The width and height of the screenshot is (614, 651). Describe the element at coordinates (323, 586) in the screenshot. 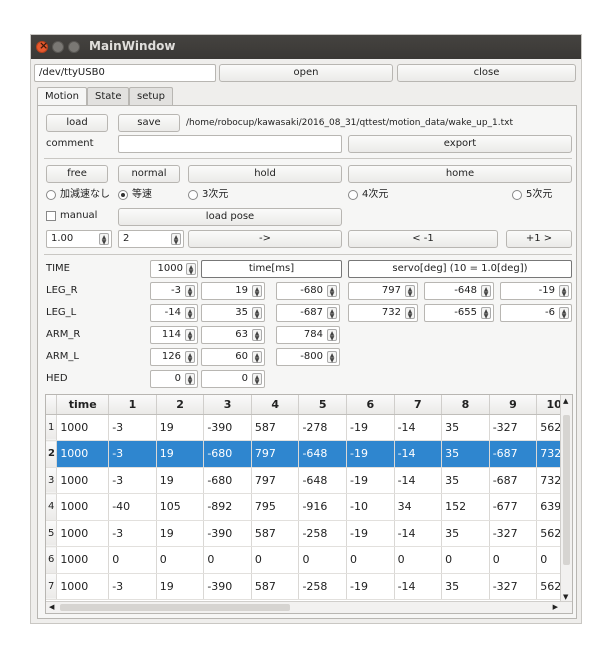

I see `table-cell: -258` at that location.